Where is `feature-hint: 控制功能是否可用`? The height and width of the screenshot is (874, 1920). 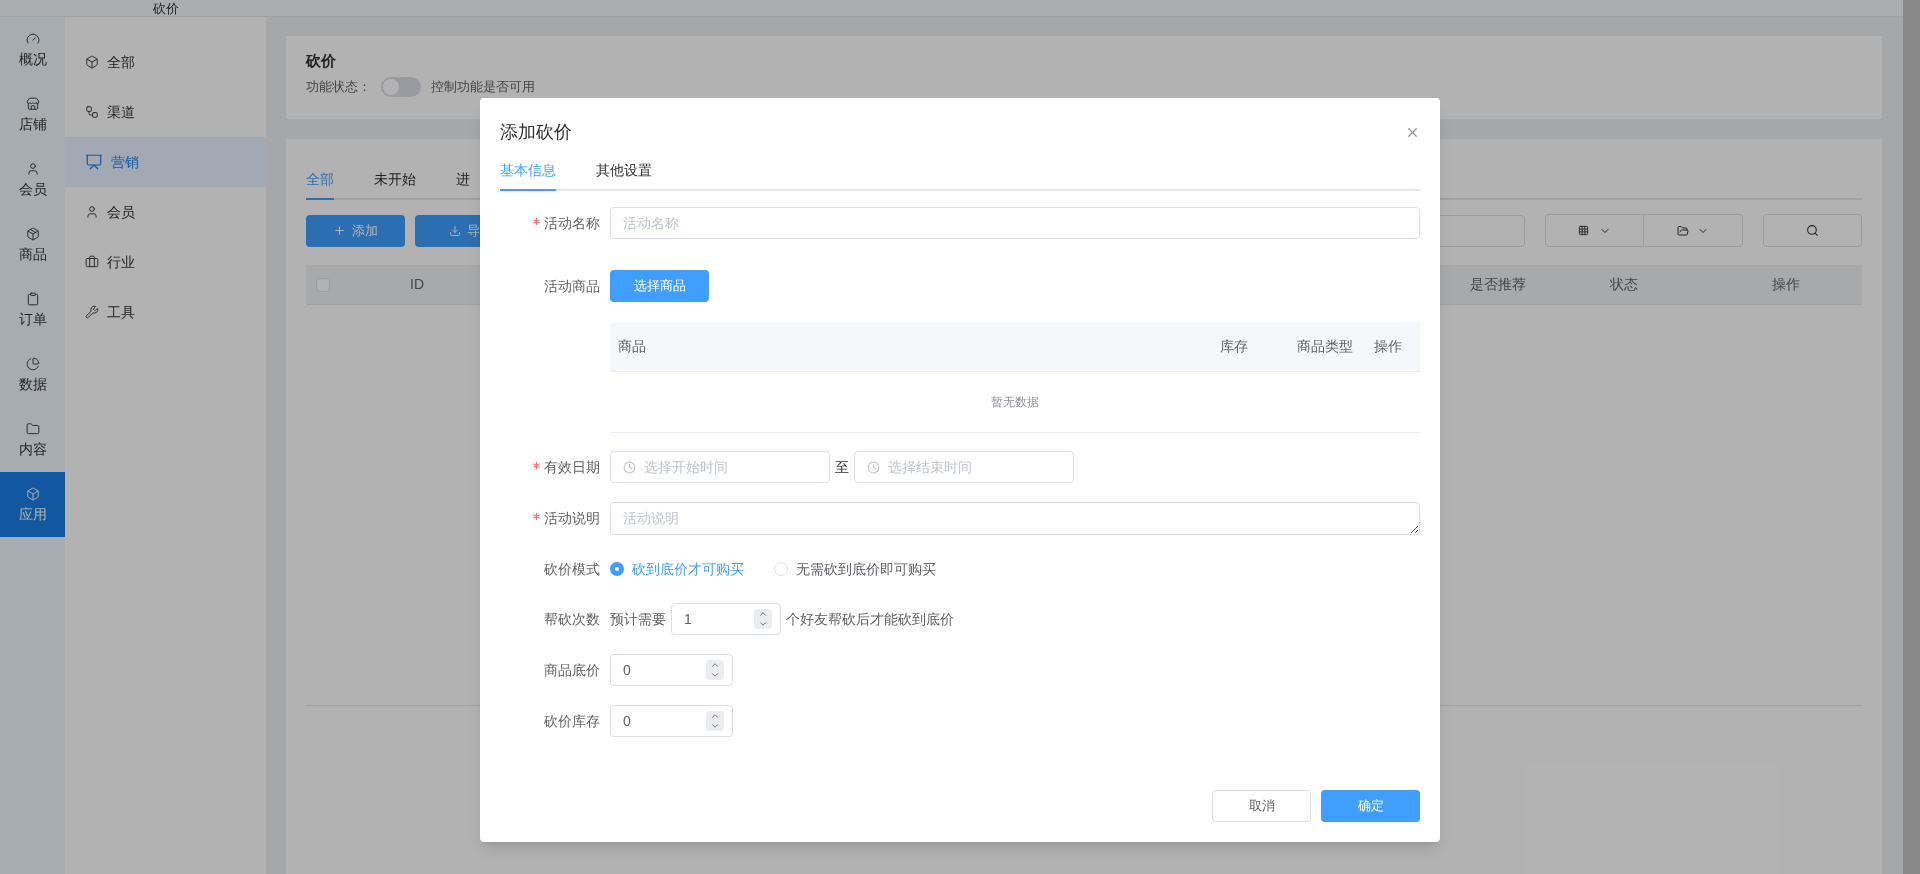 feature-hint: 控制功能是否可用 is located at coordinates (483, 86).